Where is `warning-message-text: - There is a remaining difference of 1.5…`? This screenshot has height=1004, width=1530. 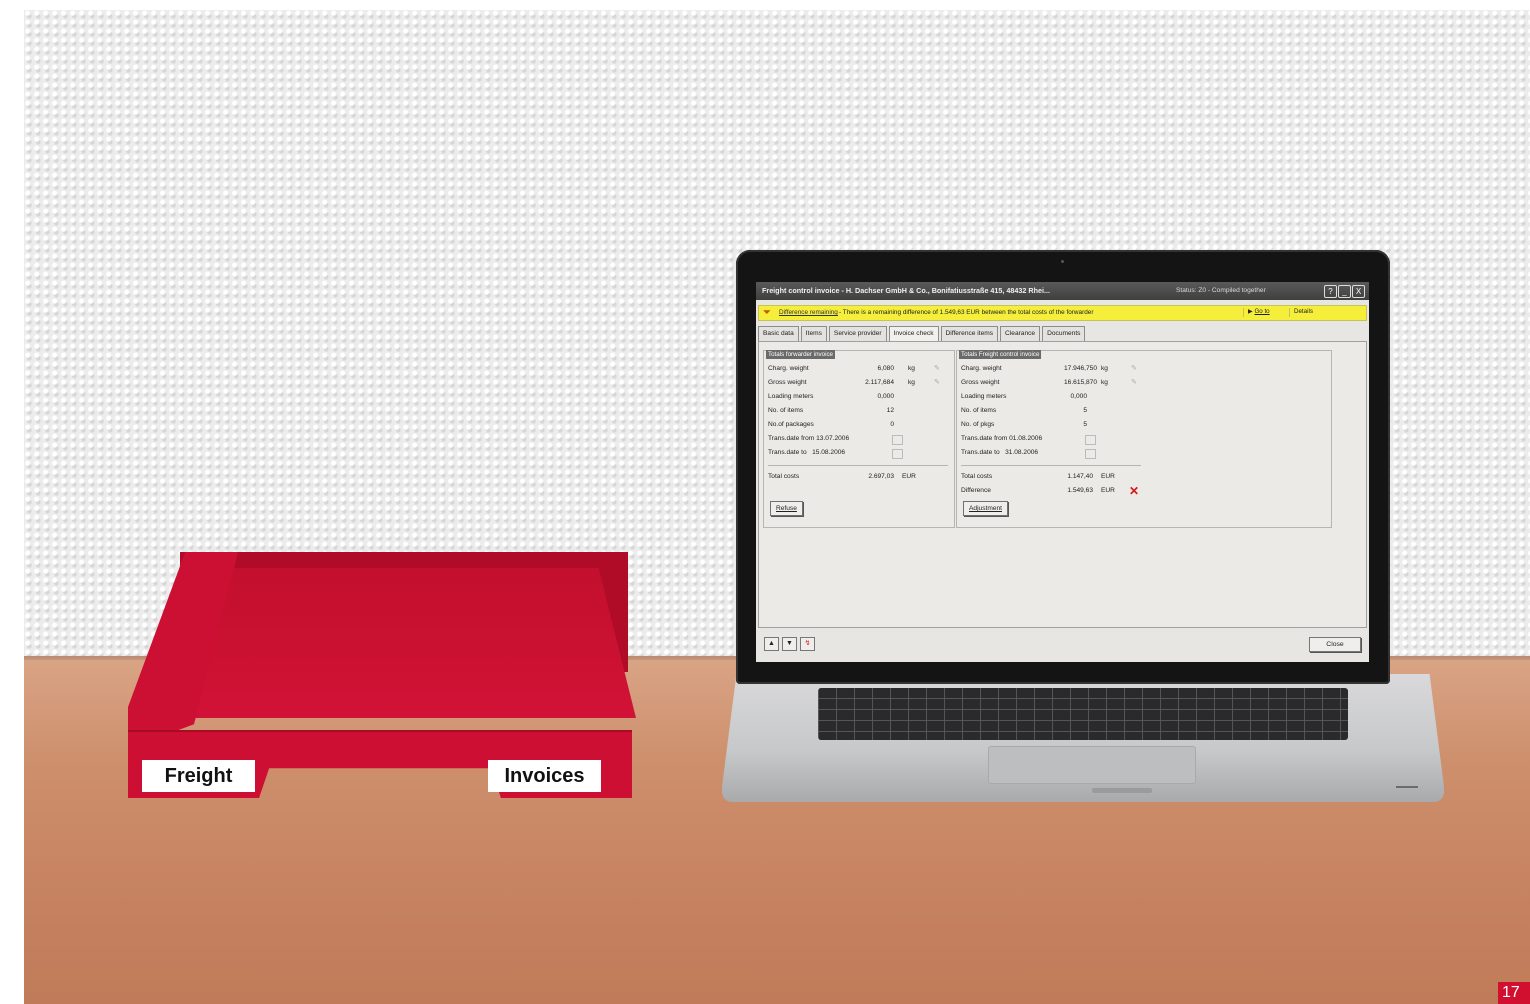
warning-message-text: - There is a remaining difference of 1.5… is located at coordinates (966, 312).